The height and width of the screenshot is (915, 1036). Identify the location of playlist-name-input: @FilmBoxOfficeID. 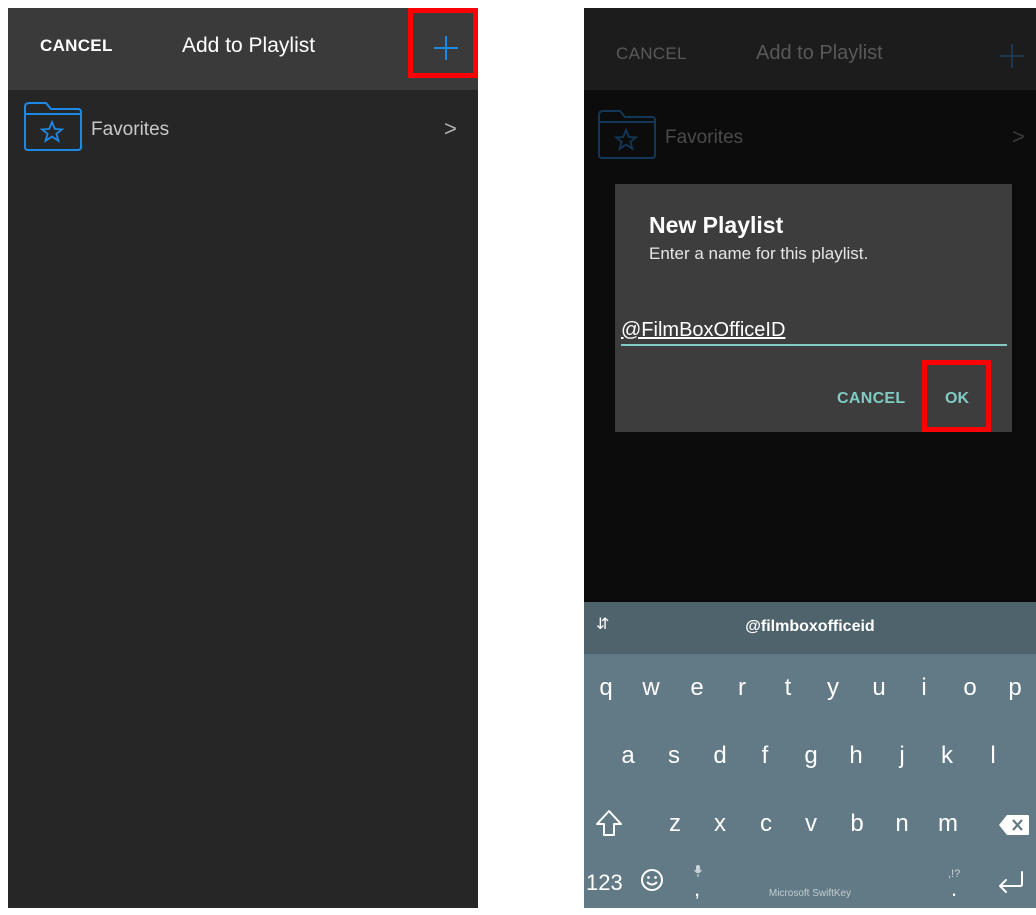
(814, 331).